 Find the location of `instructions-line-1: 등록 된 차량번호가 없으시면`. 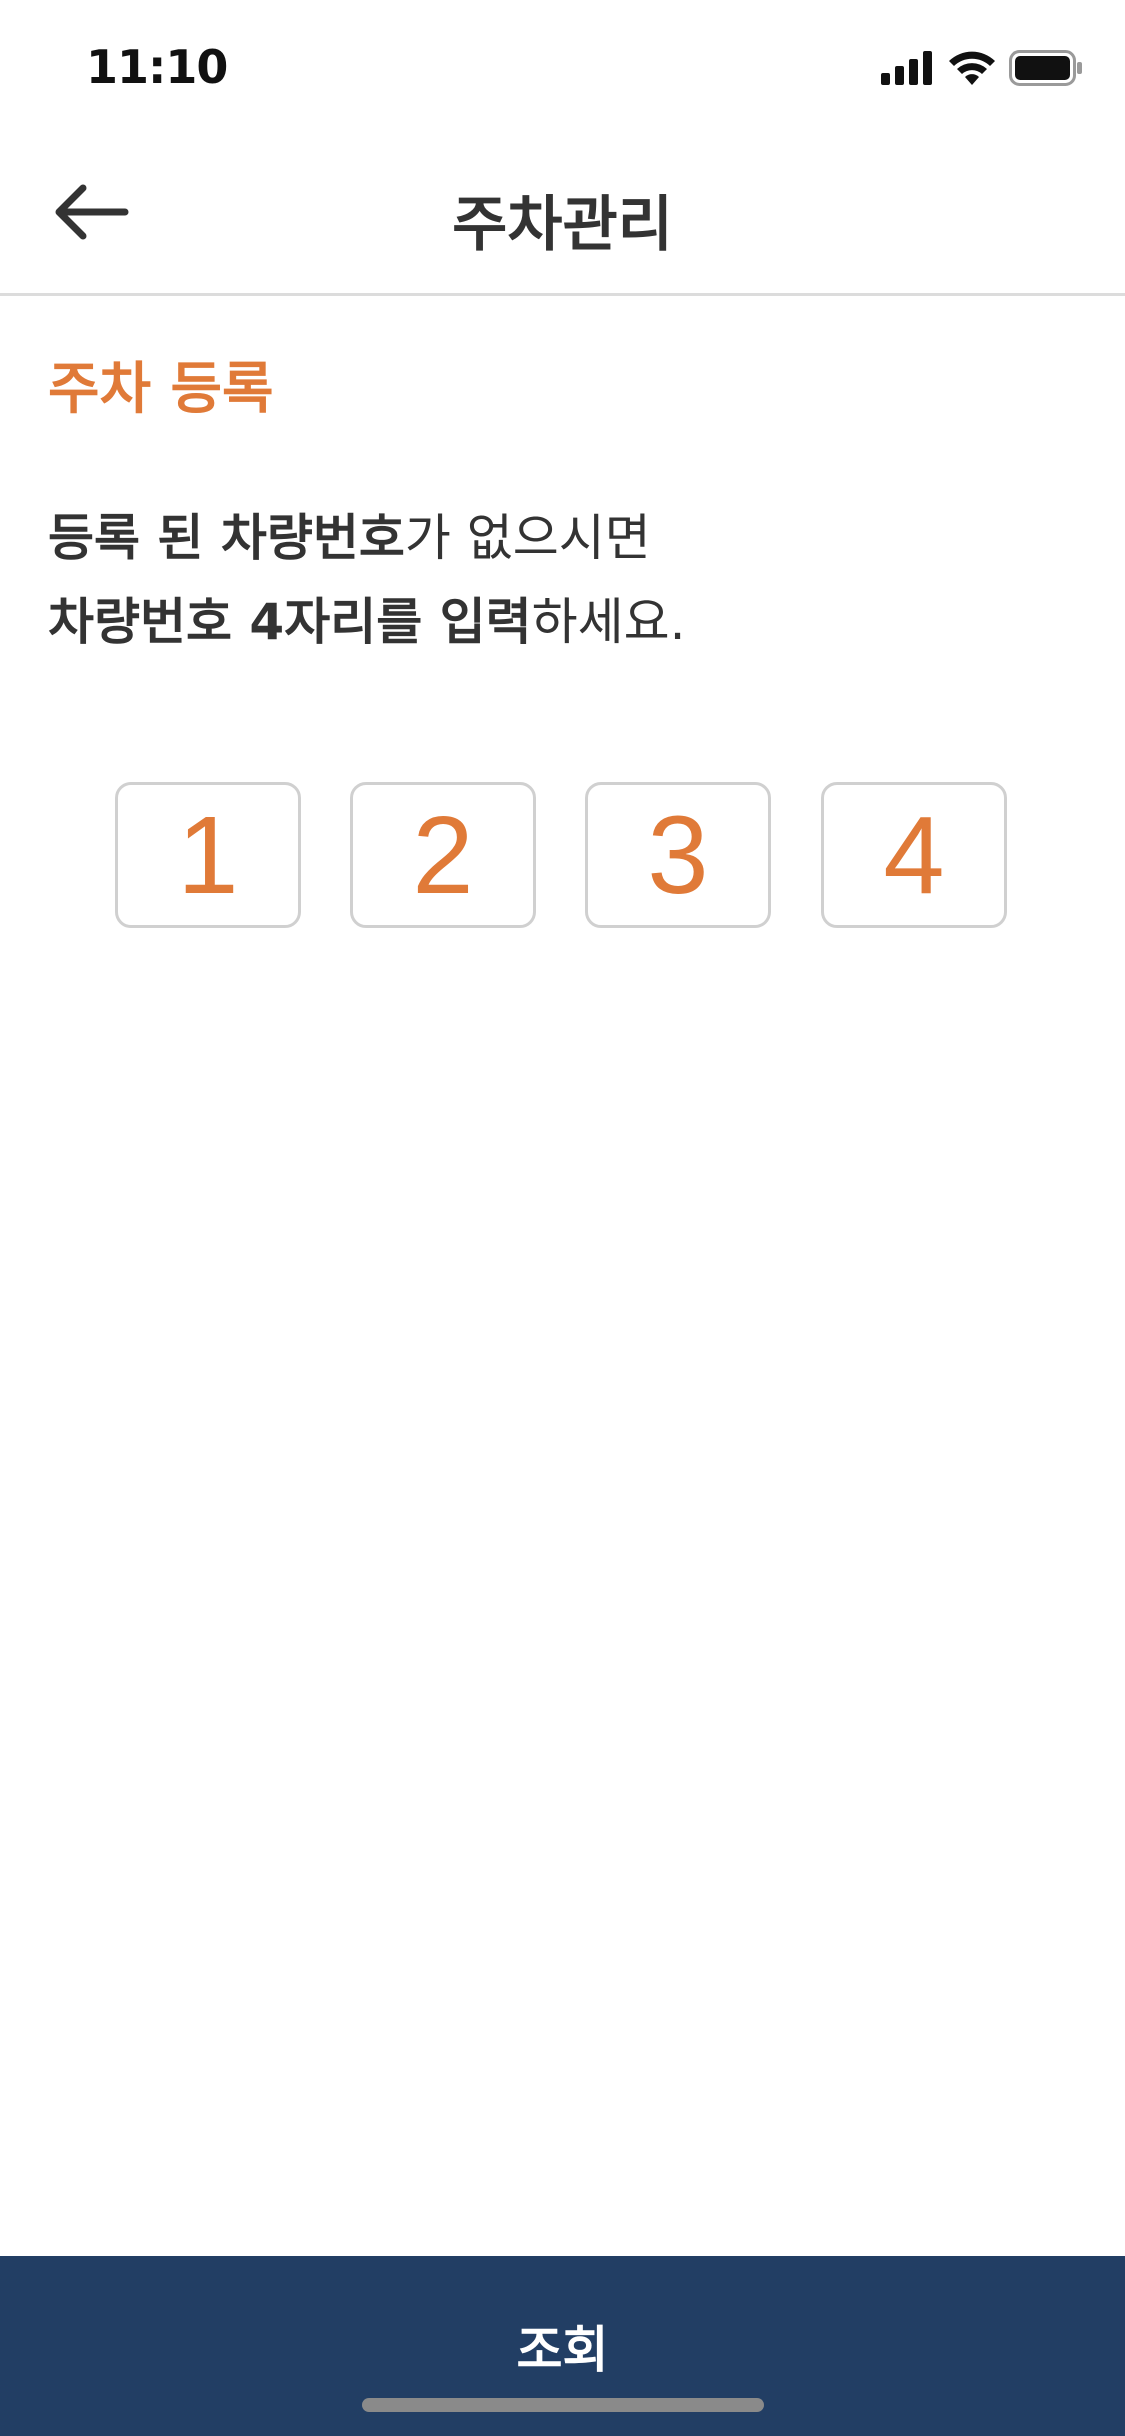

instructions-line-1: 등록 된 차량번호가 없으시면 is located at coordinates (367, 538).